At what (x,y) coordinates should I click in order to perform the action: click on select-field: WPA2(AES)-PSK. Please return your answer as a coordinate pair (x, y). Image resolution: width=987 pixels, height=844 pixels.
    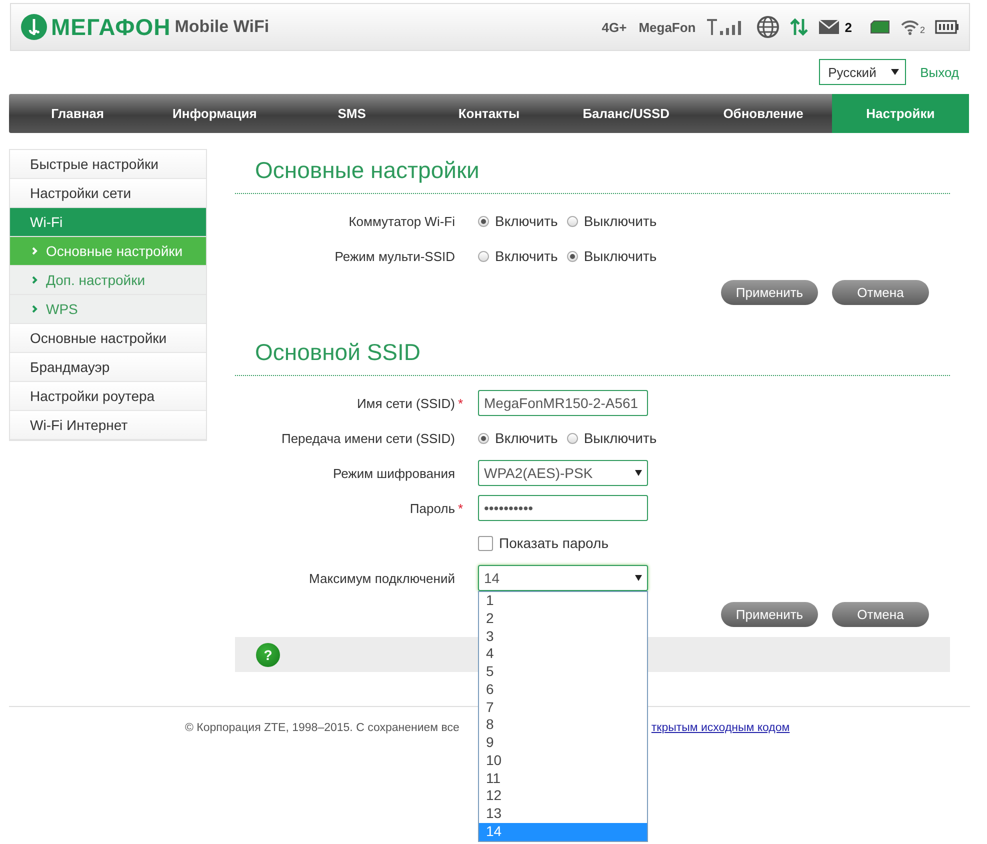
    Looking at the image, I should click on (563, 473).